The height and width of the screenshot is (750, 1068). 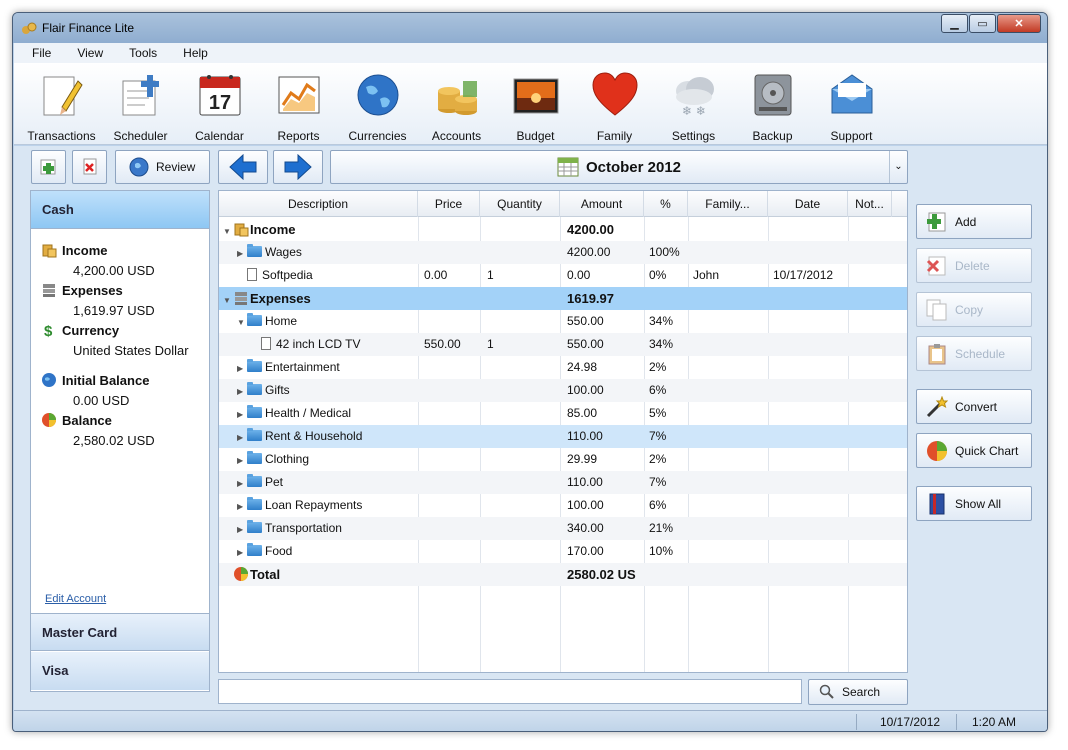 What do you see at coordinates (49, 420) in the screenshot?
I see `pie-chart-icon` at bounding box center [49, 420].